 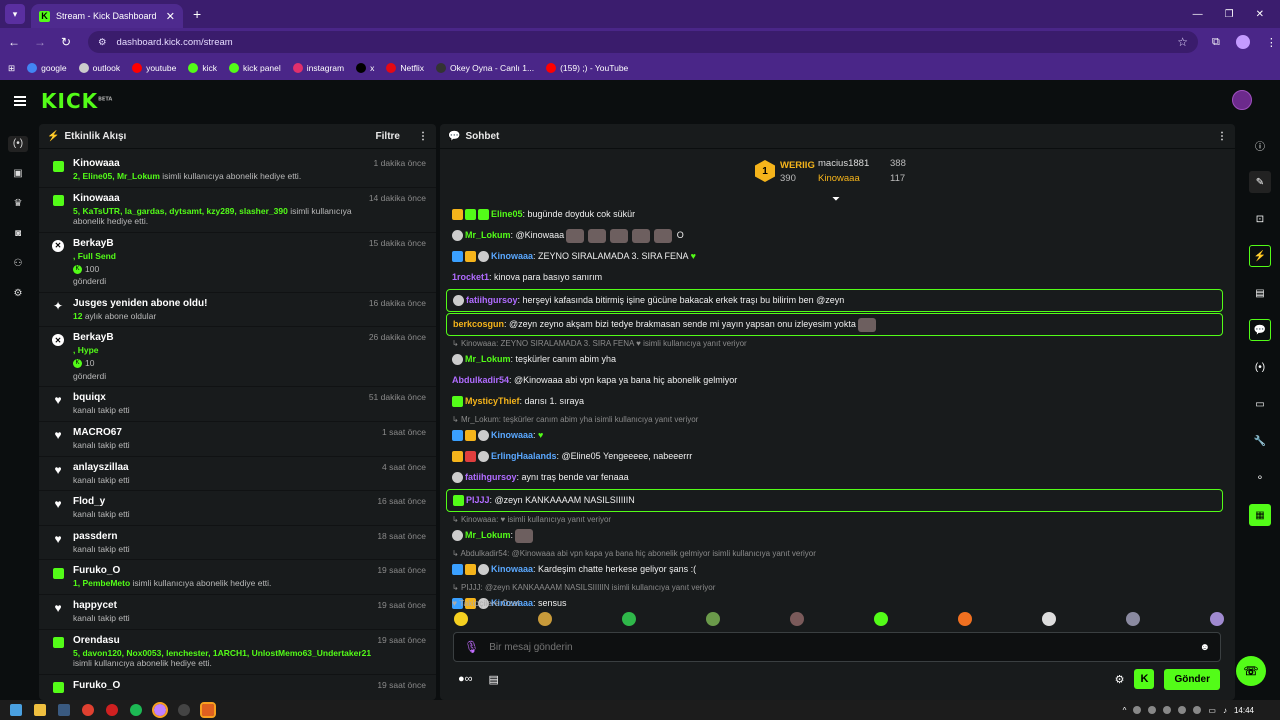 I want to click on kick-mod-button: K, so click(x=1144, y=679).